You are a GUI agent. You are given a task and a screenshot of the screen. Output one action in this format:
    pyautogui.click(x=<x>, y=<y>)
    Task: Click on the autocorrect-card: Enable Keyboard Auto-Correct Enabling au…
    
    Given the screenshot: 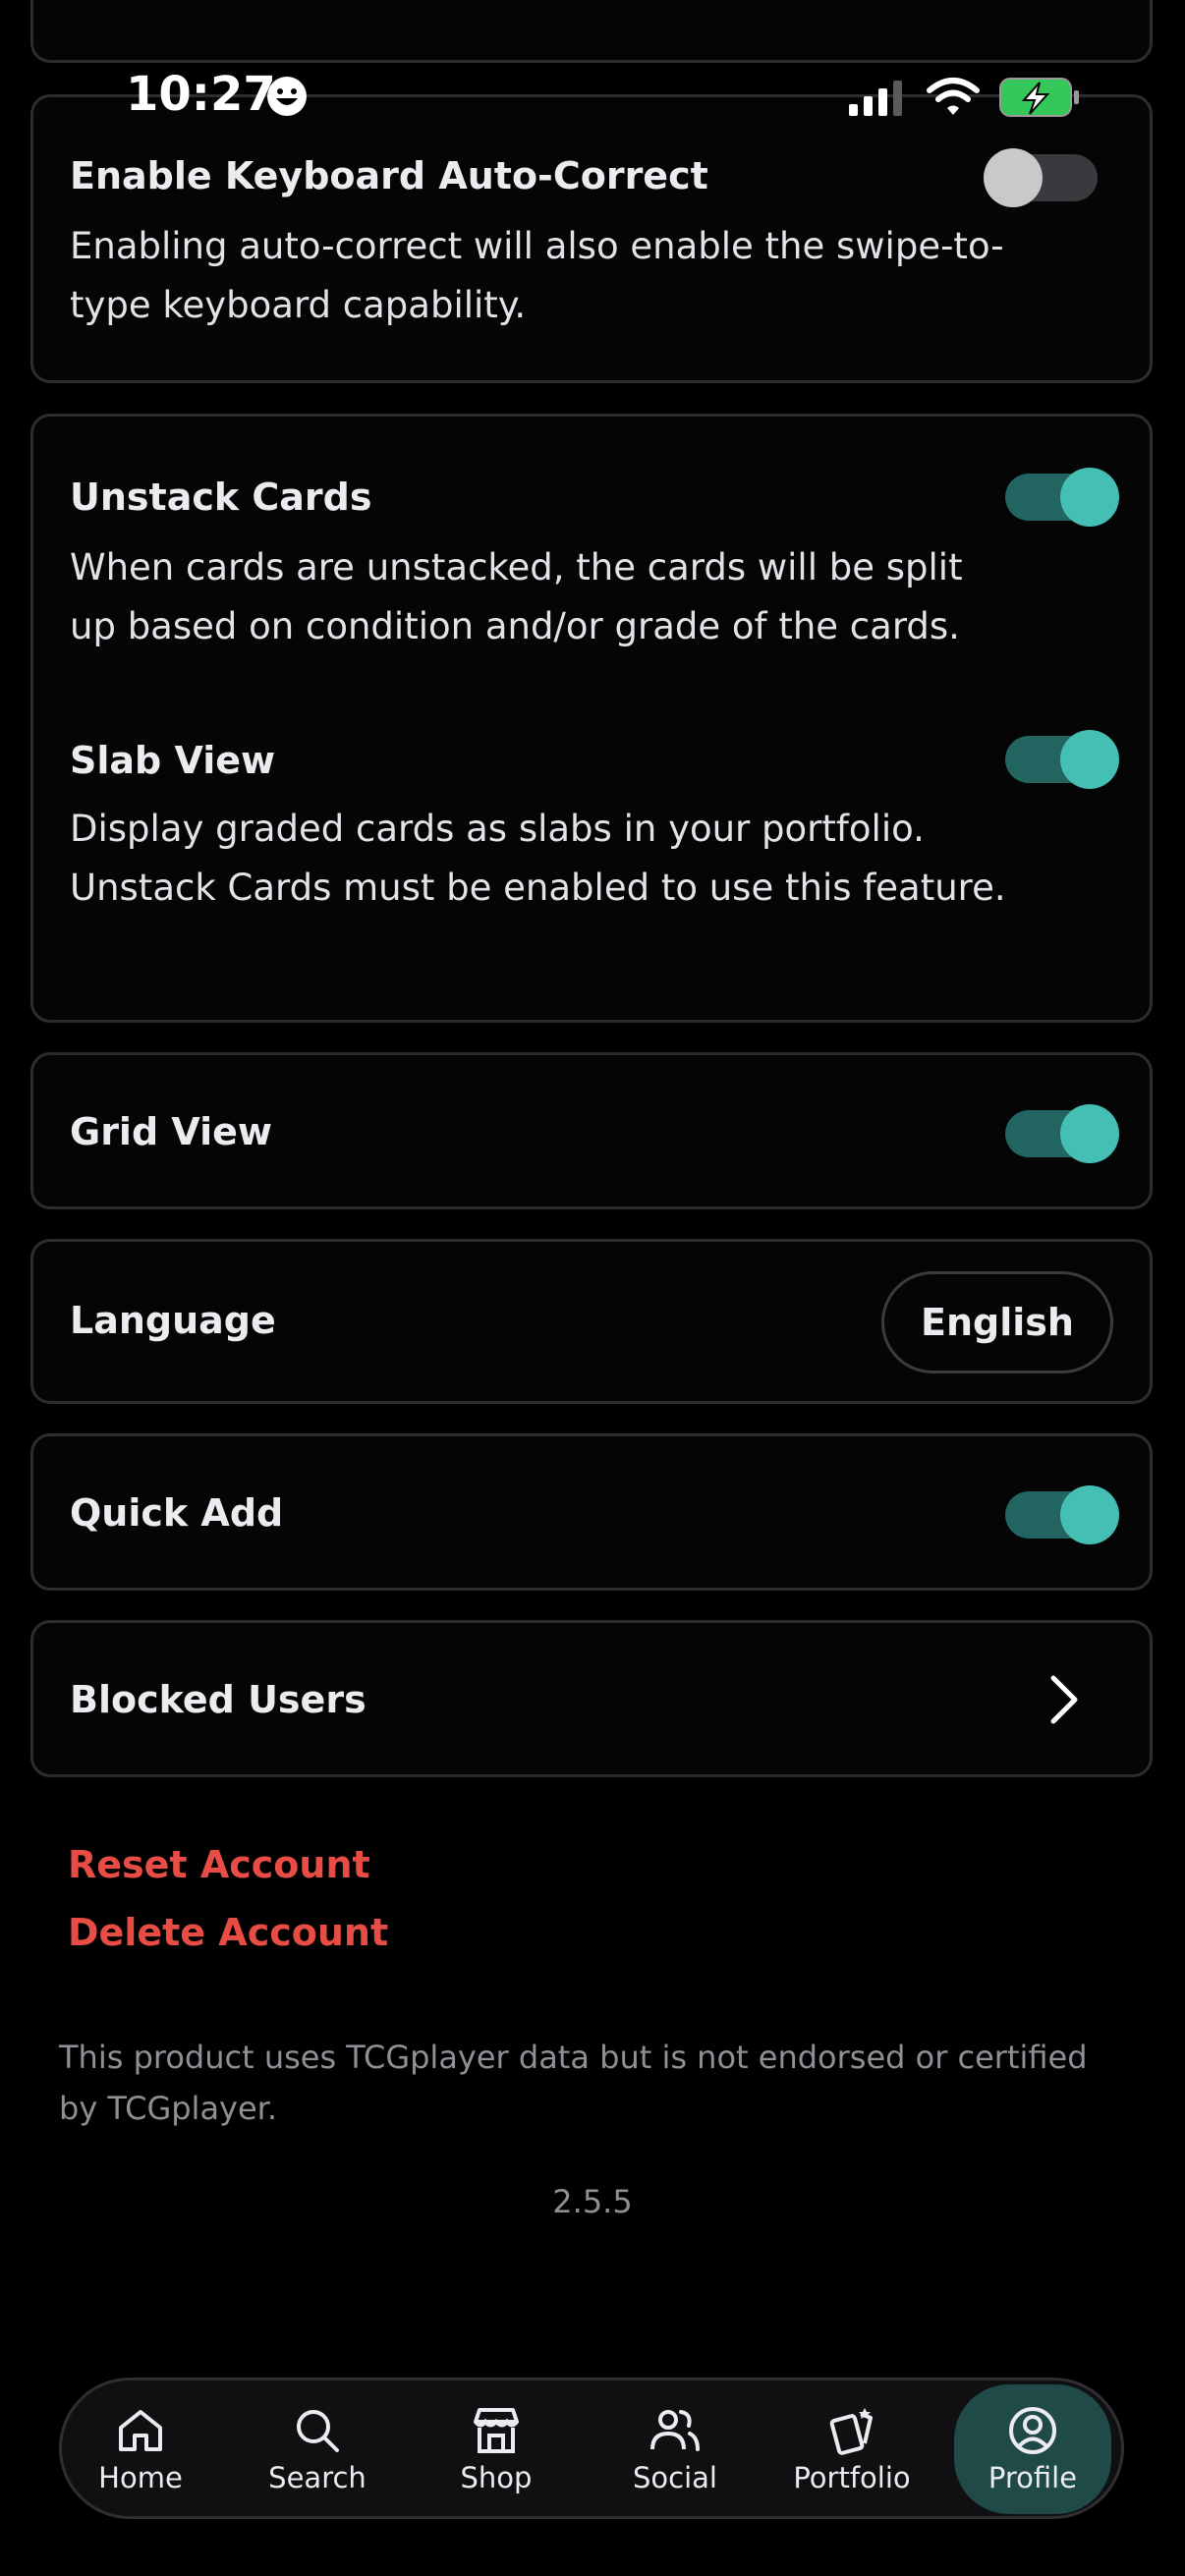 What is the action you would take?
    pyautogui.click(x=592, y=238)
    